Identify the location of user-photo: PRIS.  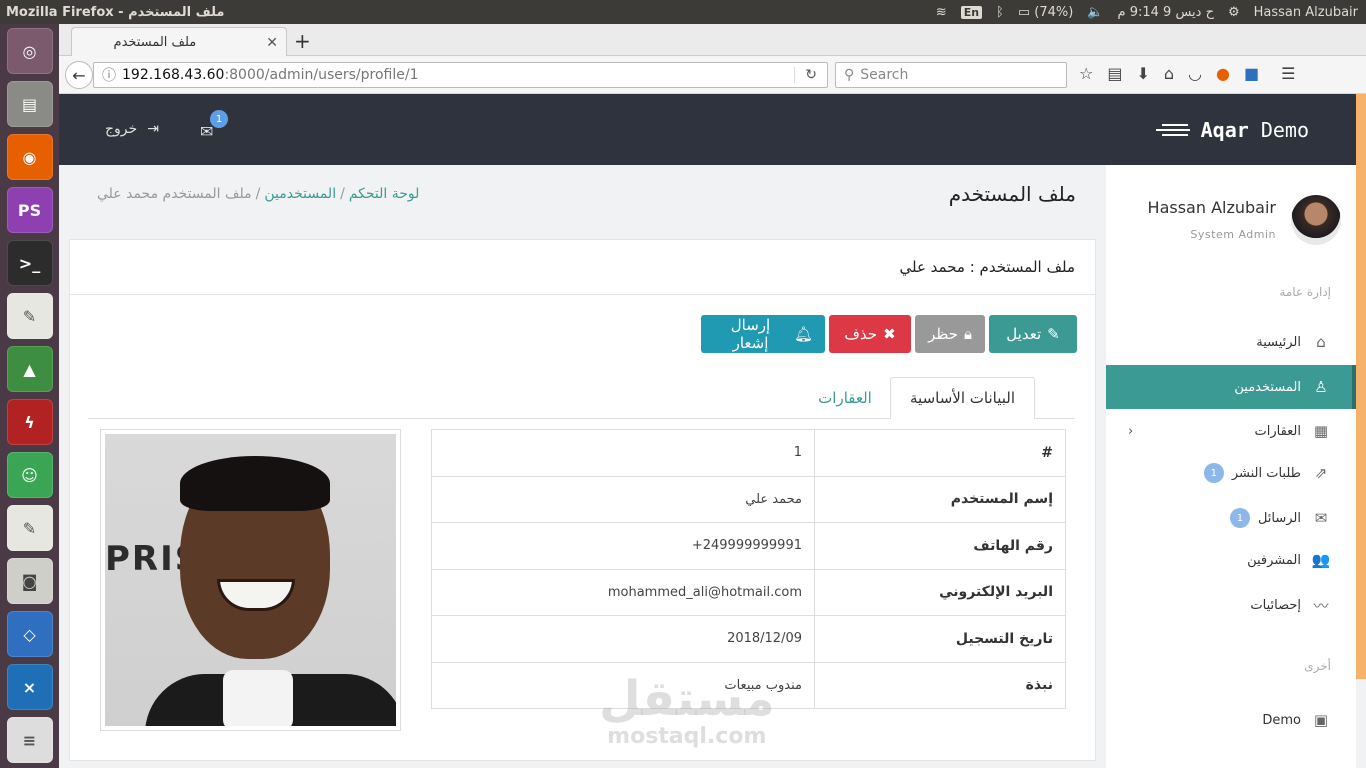
(250, 580).